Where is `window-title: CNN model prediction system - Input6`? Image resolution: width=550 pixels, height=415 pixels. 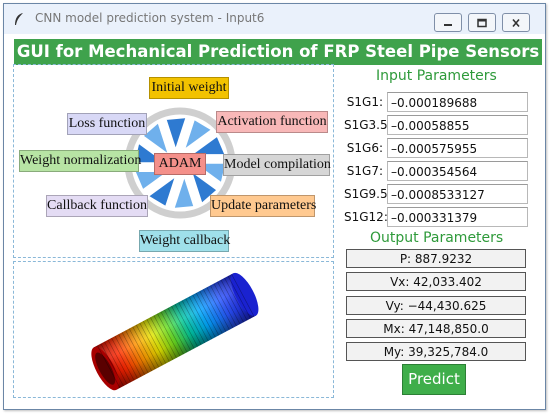
window-title: CNN model prediction system - Input6 is located at coordinates (150, 18).